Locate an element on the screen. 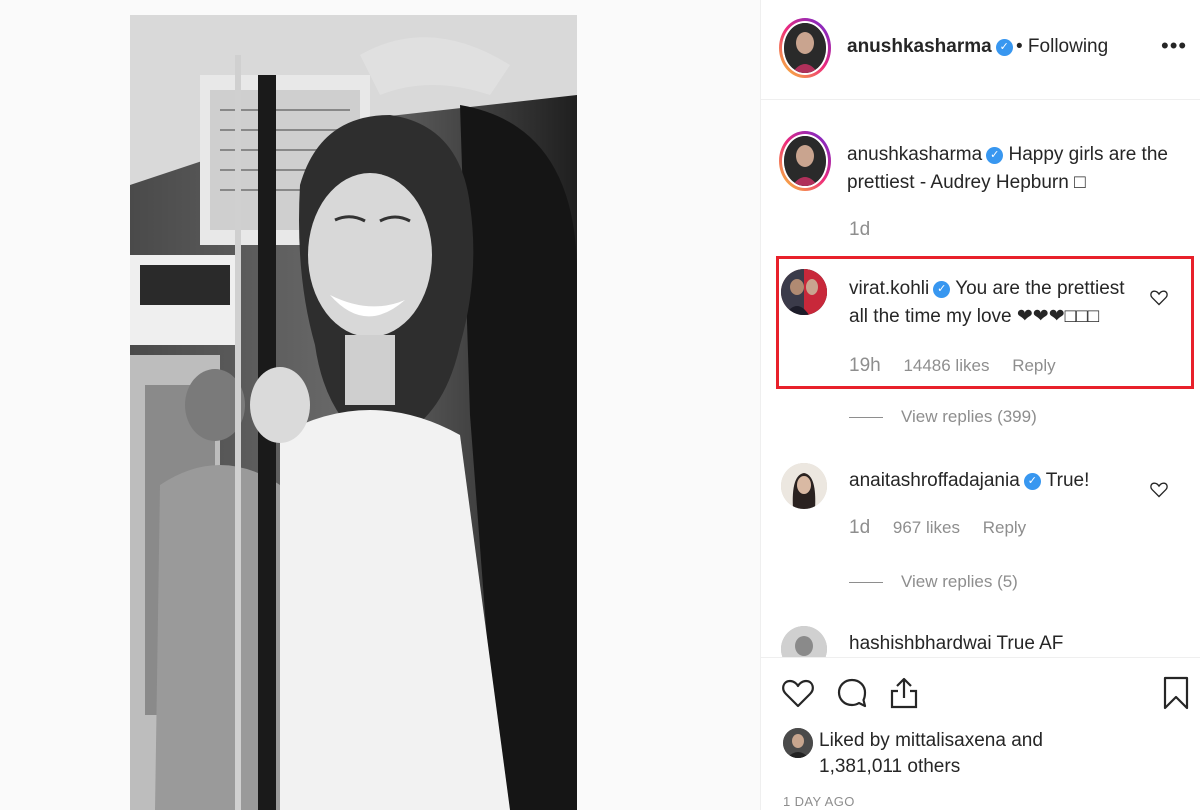 This screenshot has height=810, width=1200. author-avatar is located at coordinates (805, 48).